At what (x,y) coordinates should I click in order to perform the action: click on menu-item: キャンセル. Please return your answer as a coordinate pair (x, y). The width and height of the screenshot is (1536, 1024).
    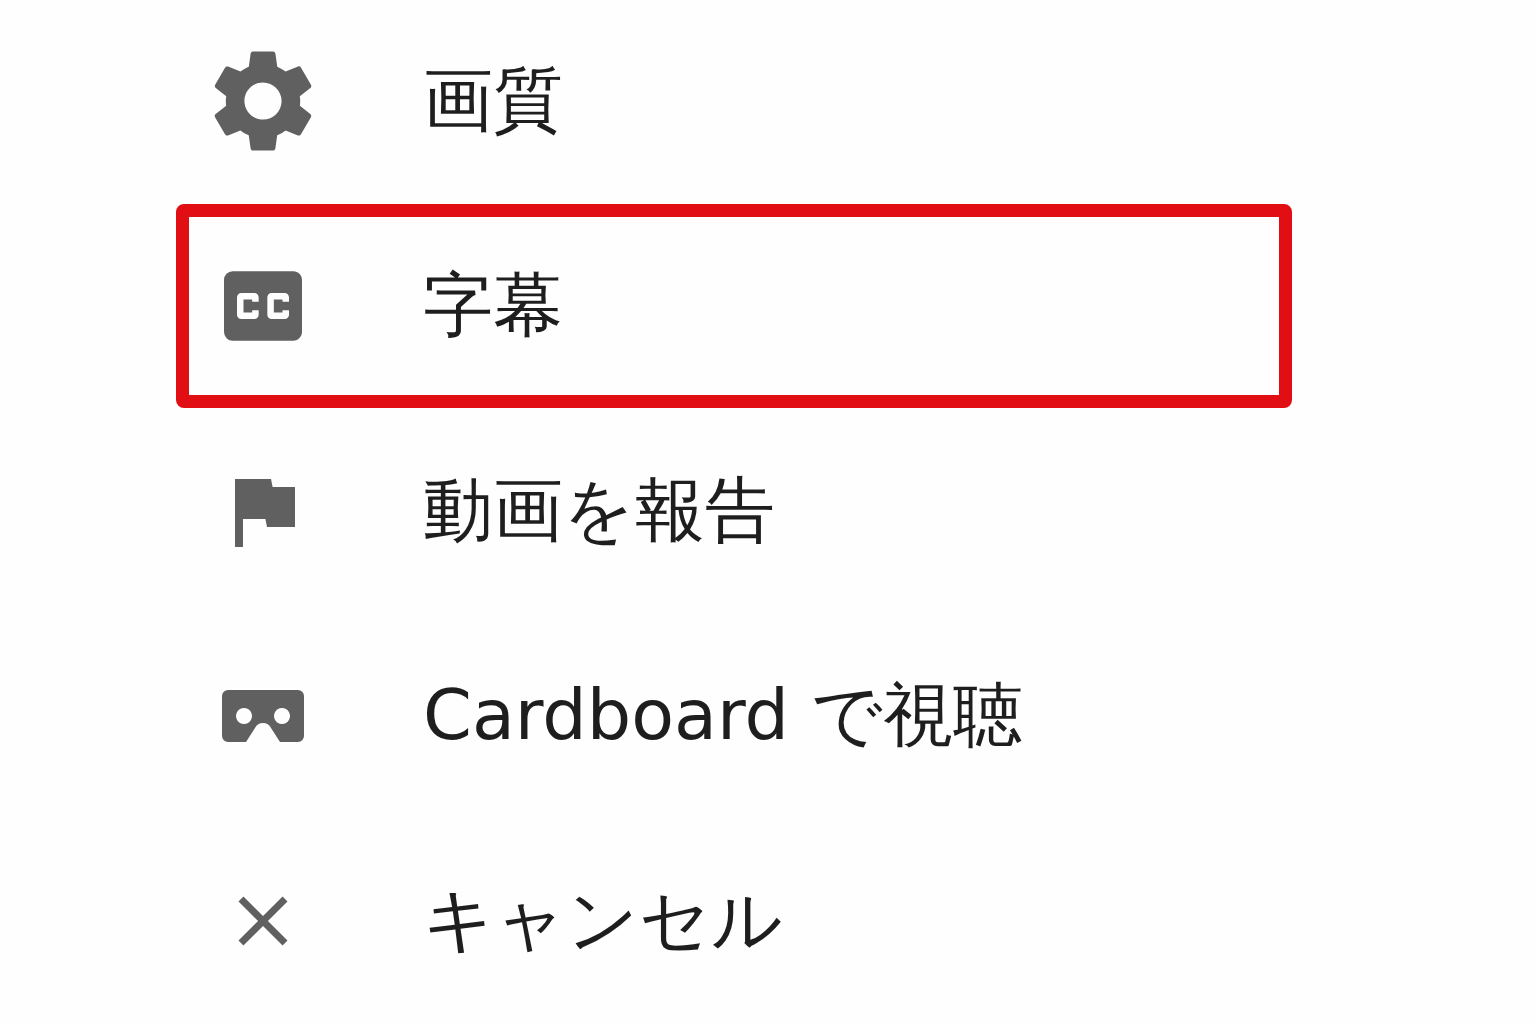
    Looking at the image, I should click on (734, 921).